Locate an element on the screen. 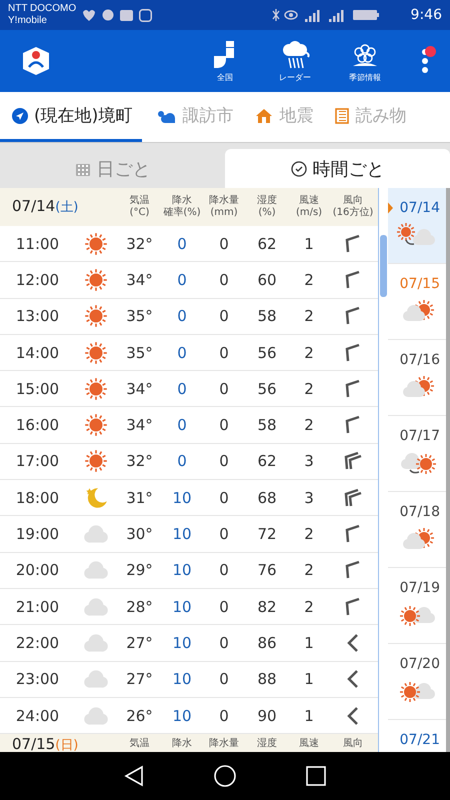 Image resolution: width=450 pixels, height=800 pixels. column-header: 降水 確率(%) is located at coordinates (182, 207).